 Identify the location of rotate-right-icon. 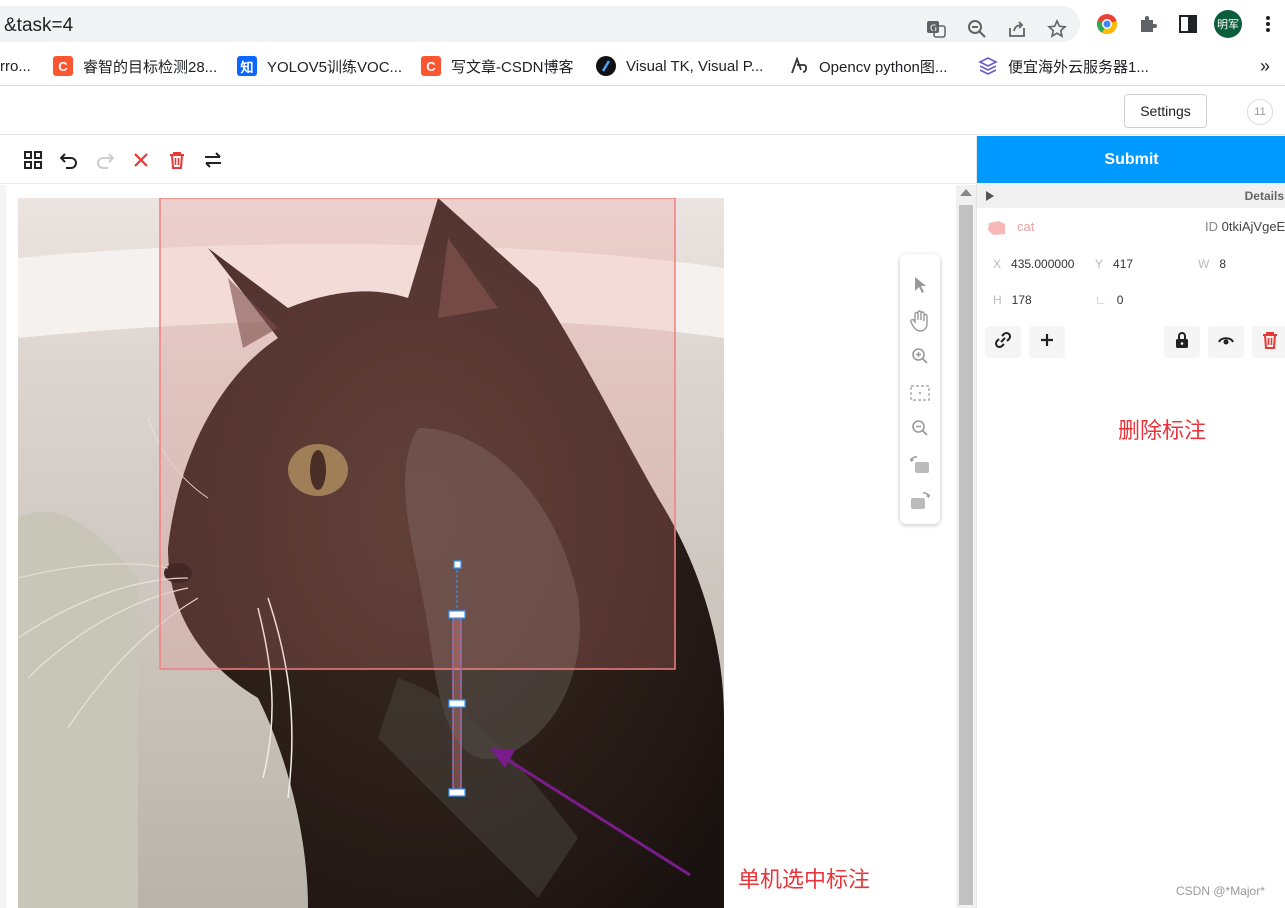
(920, 501).